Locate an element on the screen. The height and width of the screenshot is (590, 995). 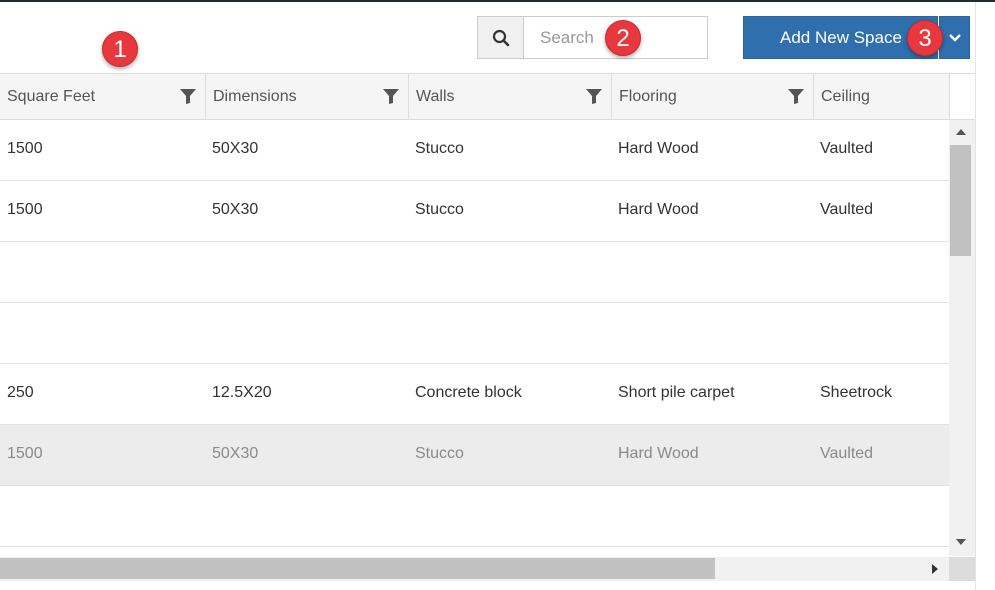
table-cell: 12.5X20 is located at coordinates (242, 392).